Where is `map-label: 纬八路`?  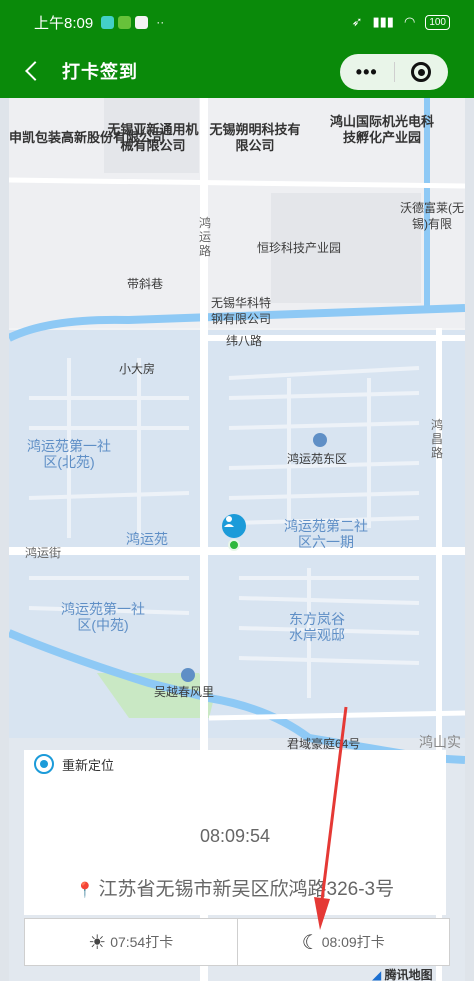 map-label: 纬八路 is located at coordinates (244, 341).